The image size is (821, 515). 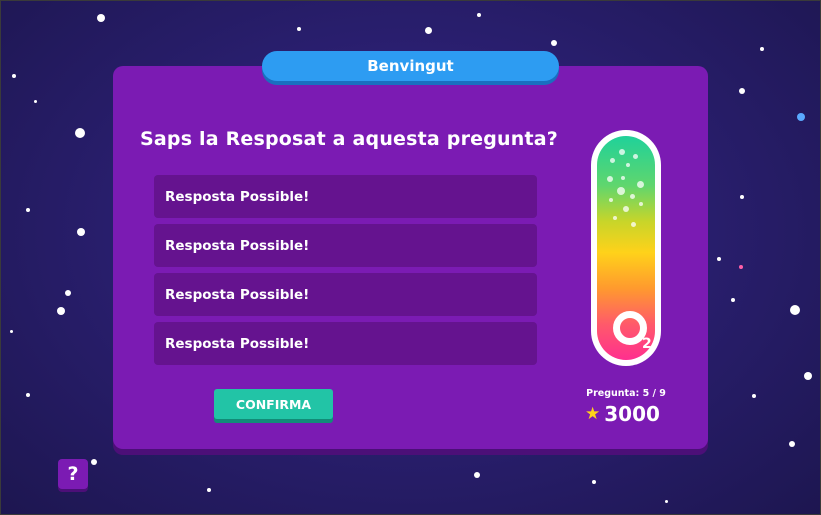 What do you see at coordinates (345, 196) in the screenshot?
I see `answer-option-1: Resposta Possible!` at bounding box center [345, 196].